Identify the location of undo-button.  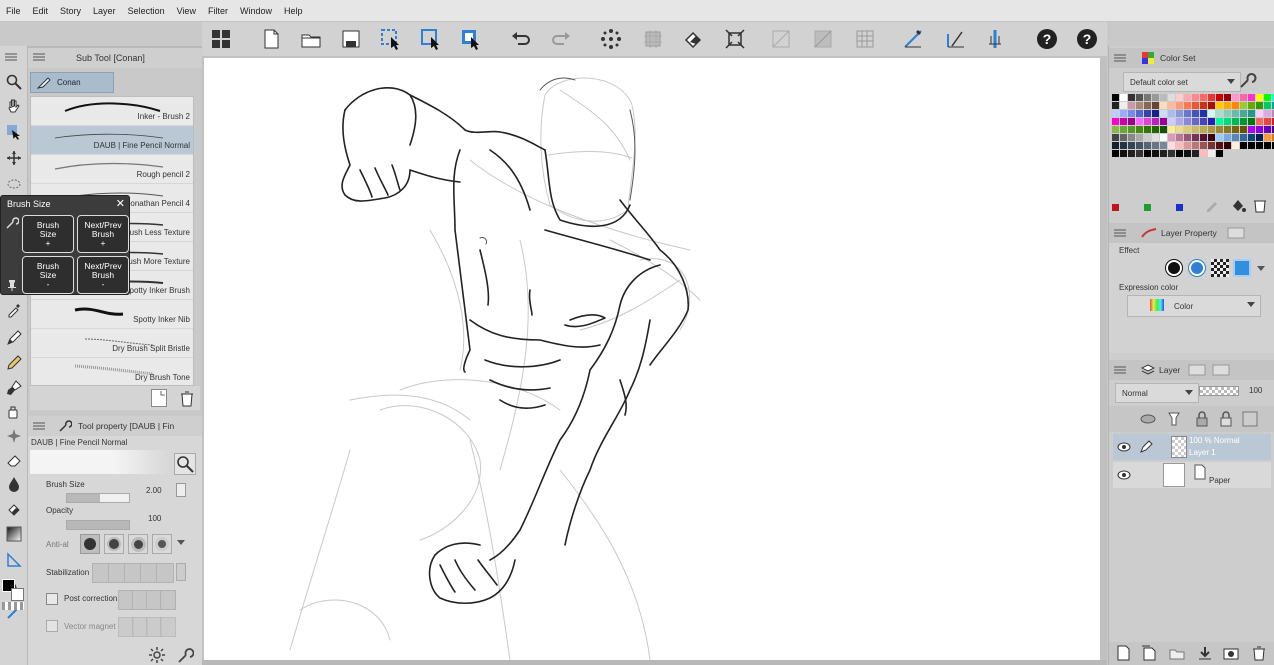
(521, 39).